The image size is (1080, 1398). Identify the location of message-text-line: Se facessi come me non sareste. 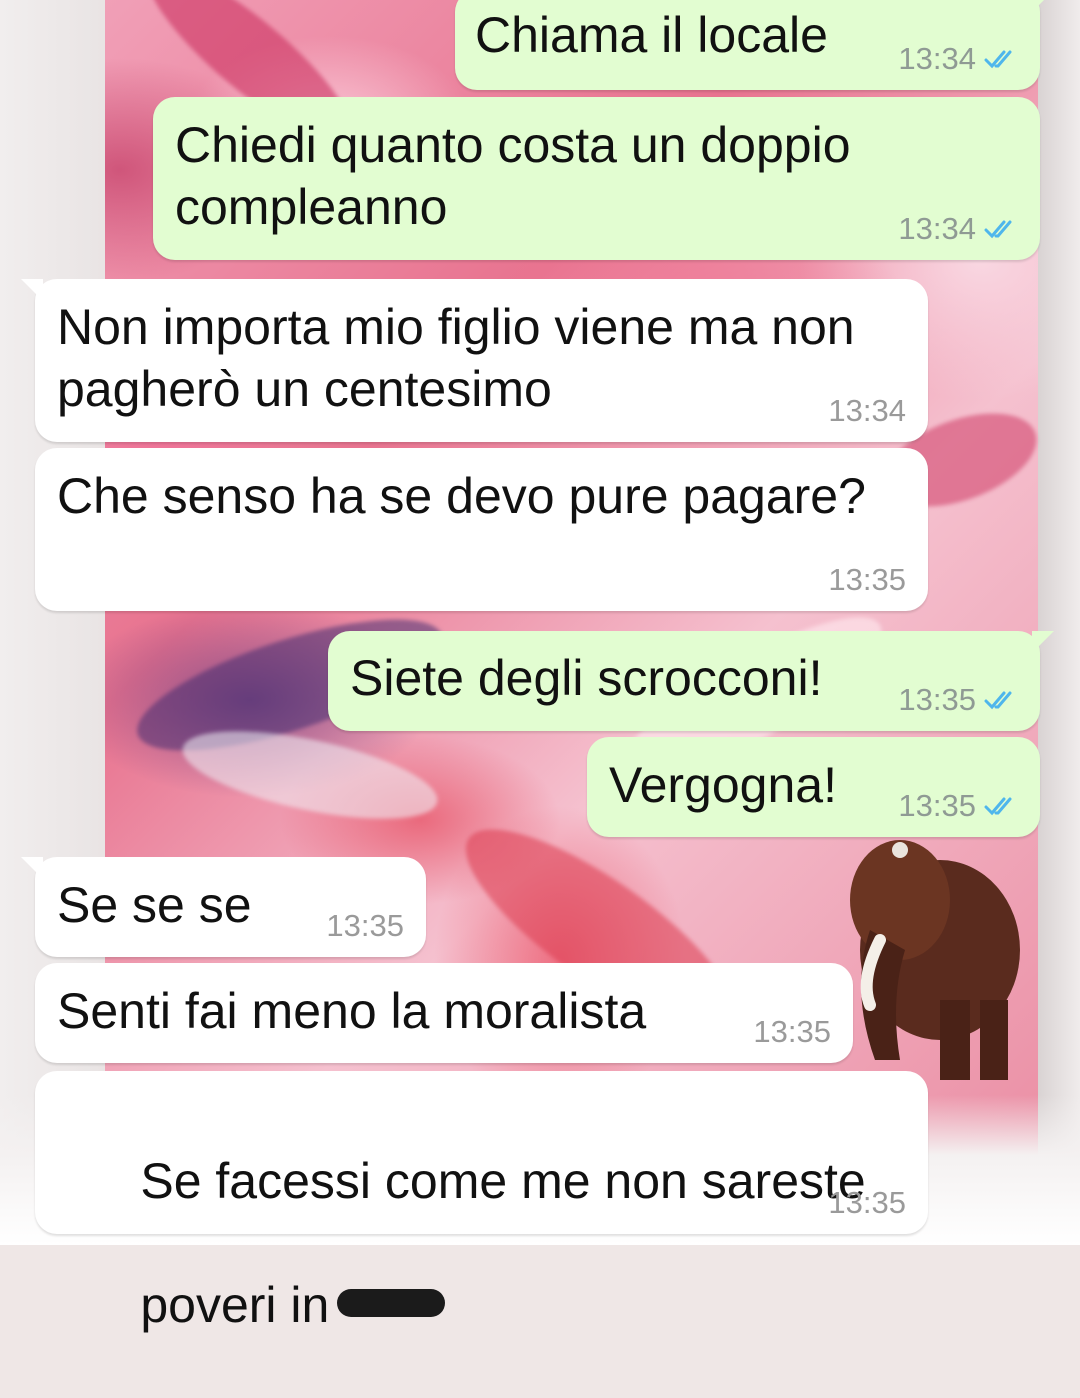
(503, 1181).